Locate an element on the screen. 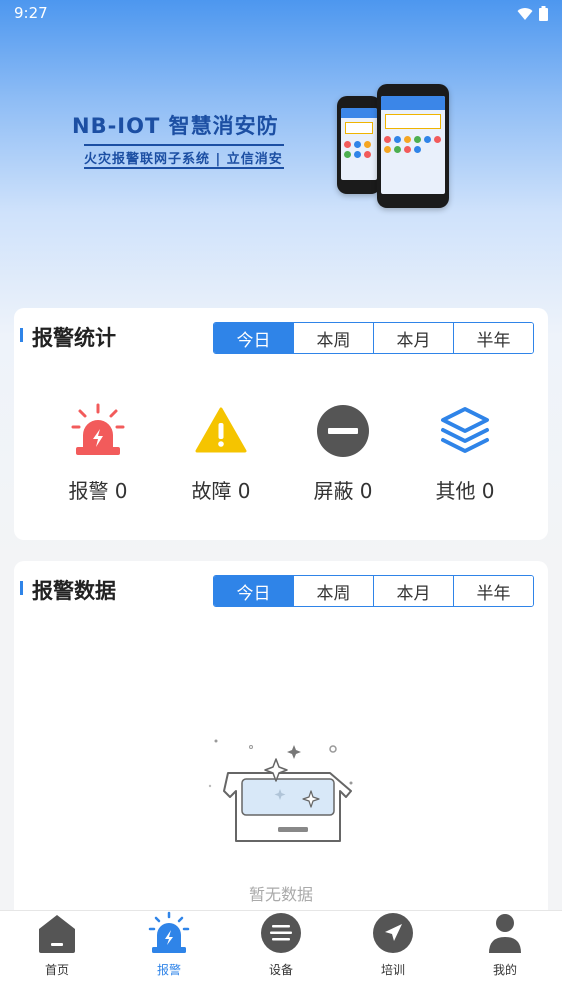 This screenshot has height=1000, width=562. stat-fault-label: 故障 0 is located at coordinates (221, 491).